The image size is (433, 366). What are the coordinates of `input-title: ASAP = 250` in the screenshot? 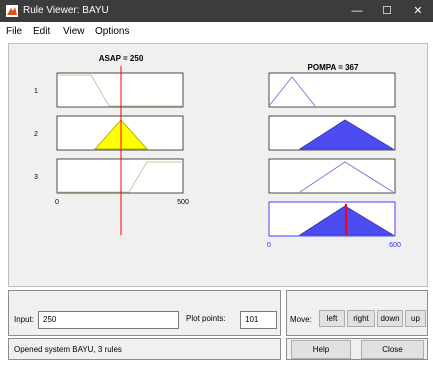 It's located at (121, 58).